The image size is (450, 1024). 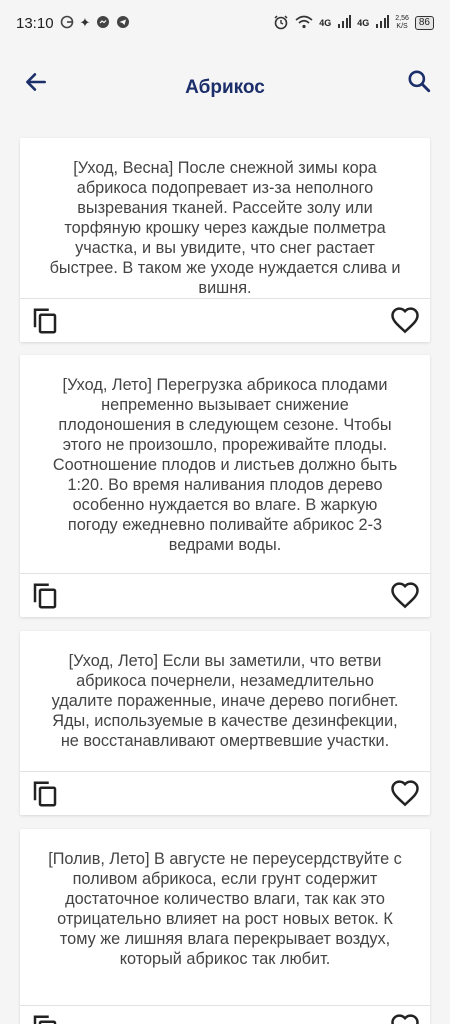 I want to click on battery-level: 86, so click(x=424, y=22).